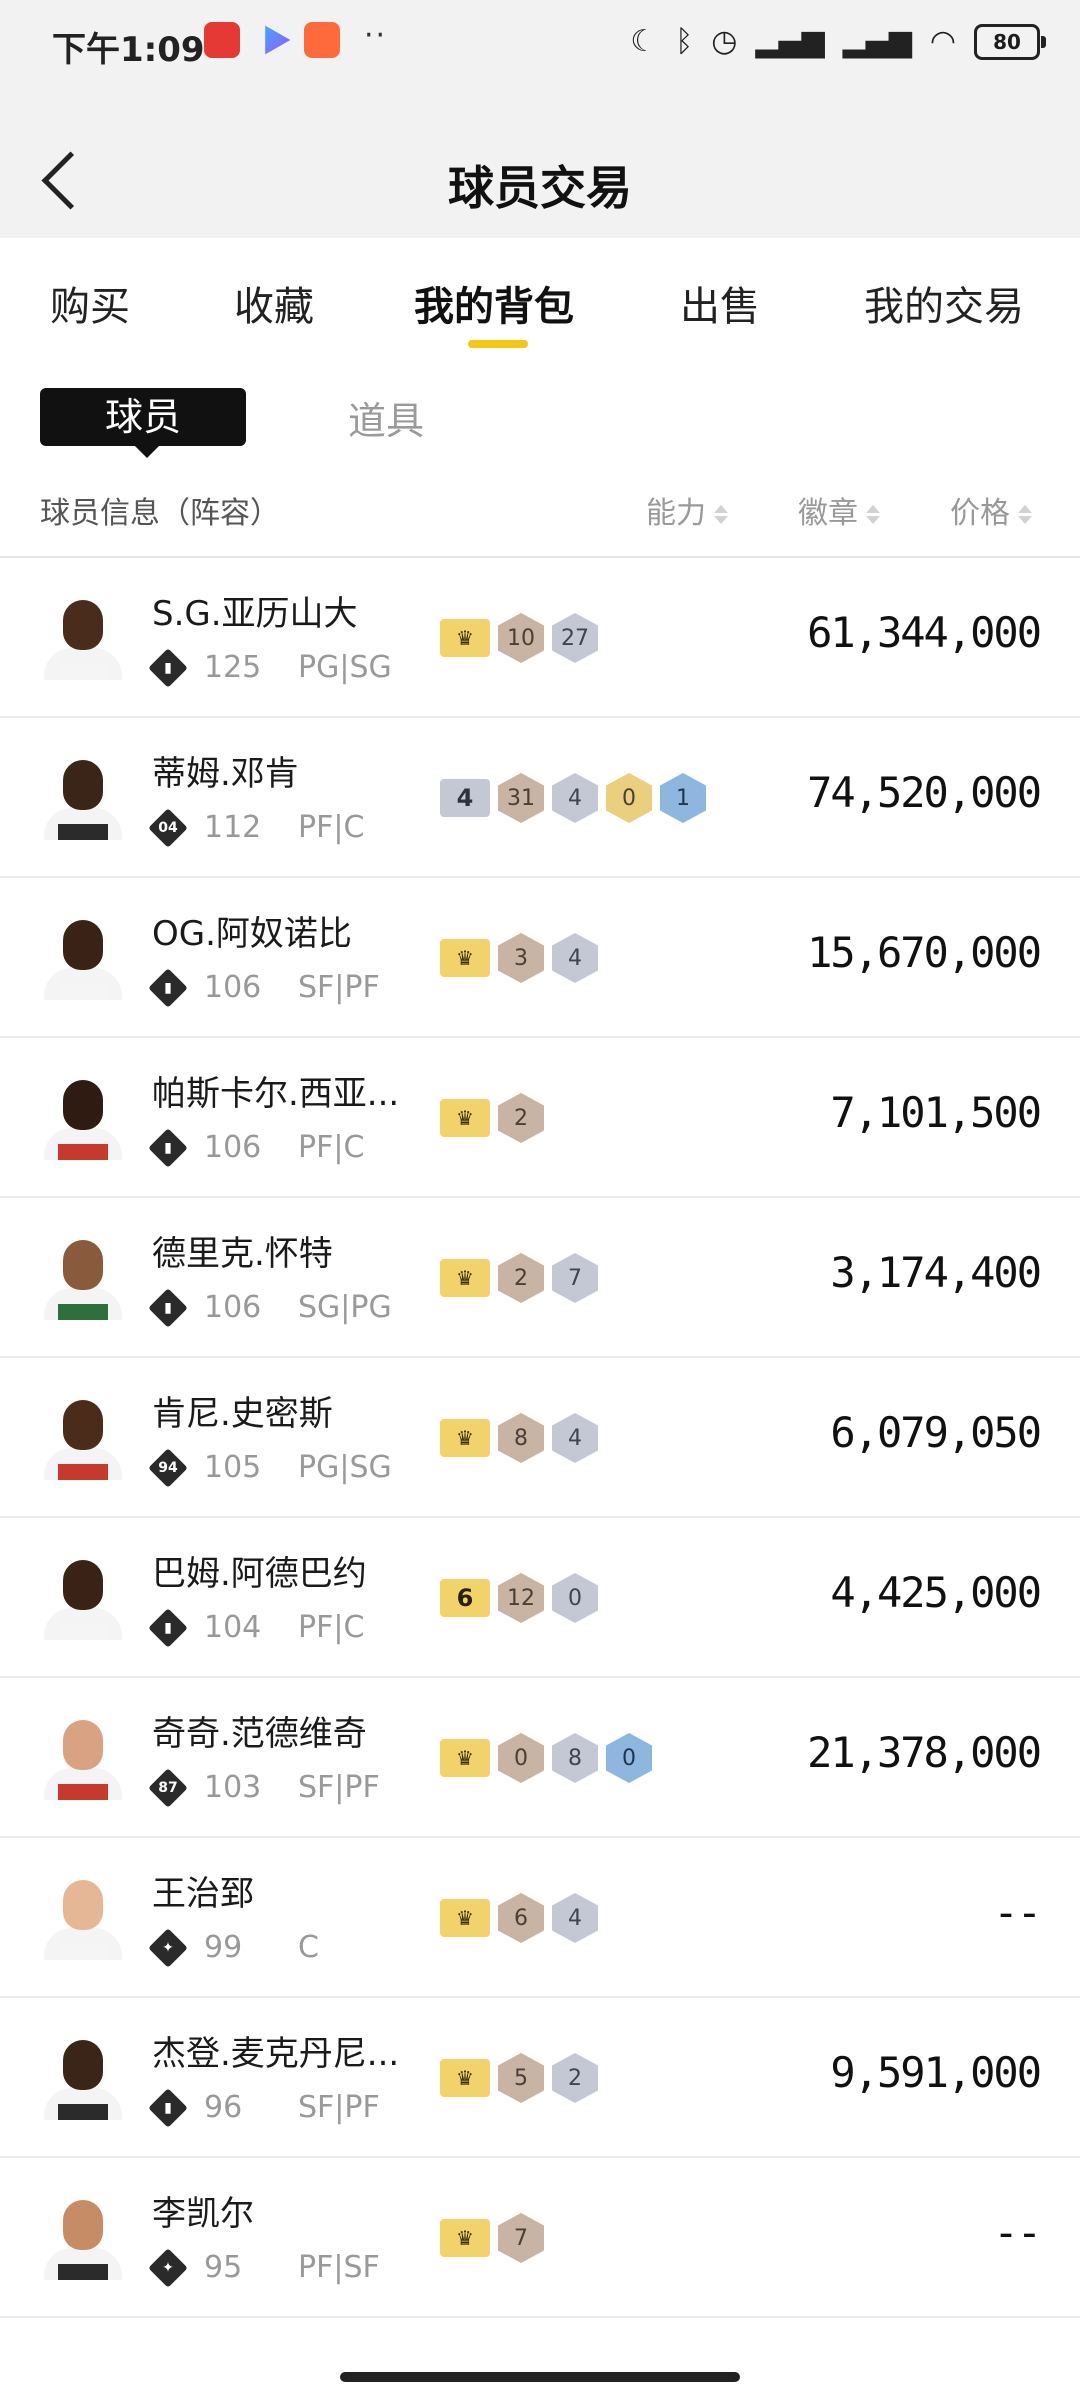 The height and width of the screenshot is (2400, 1080). I want to click on silver-badge-icon: 2, so click(575, 2078).